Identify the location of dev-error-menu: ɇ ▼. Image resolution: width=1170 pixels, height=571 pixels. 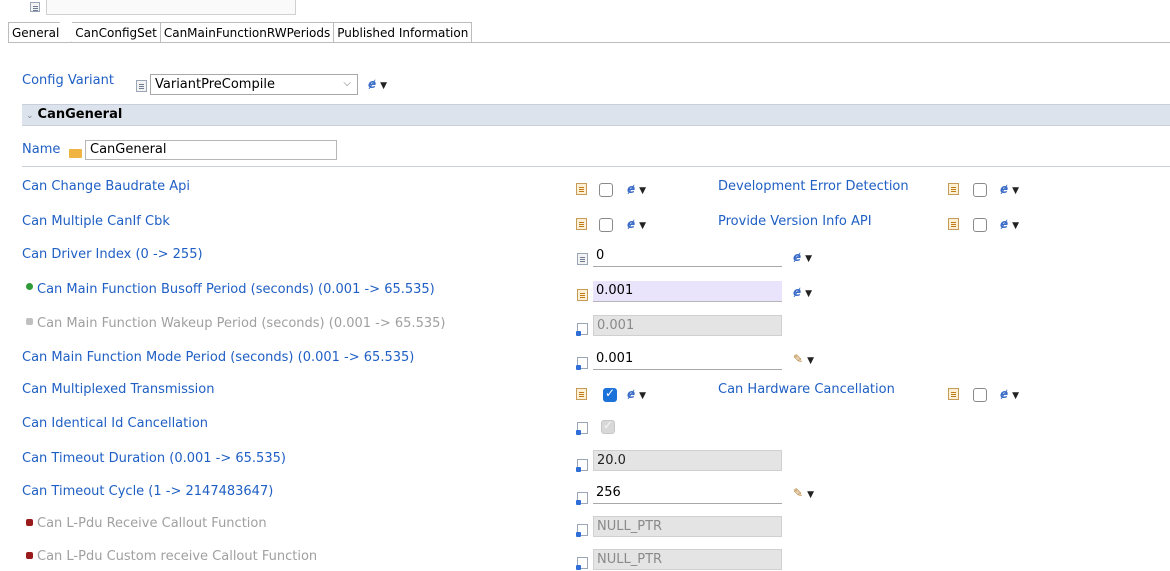
(1009, 189).